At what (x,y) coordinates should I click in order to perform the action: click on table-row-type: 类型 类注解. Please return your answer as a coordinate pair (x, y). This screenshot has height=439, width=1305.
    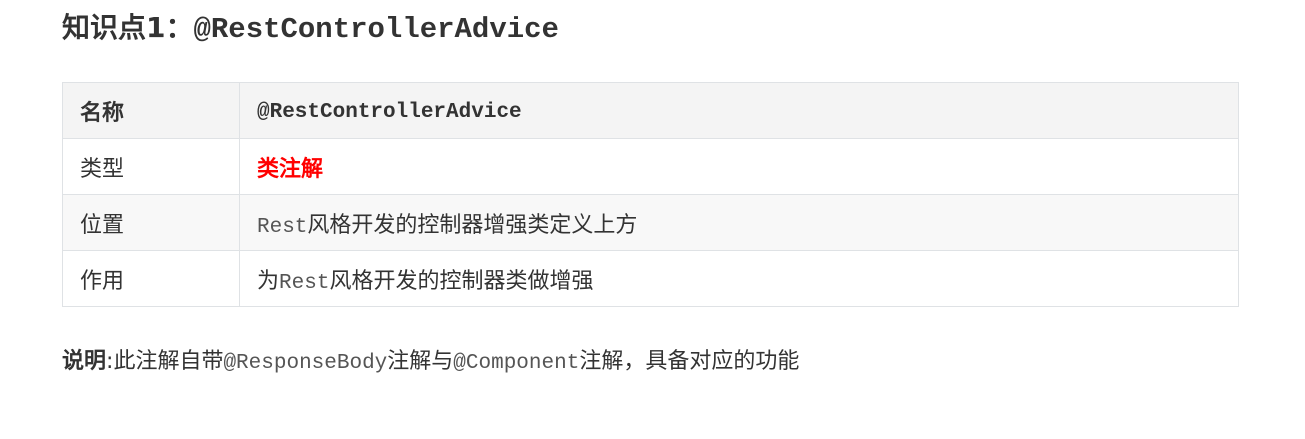
    Looking at the image, I should click on (650, 166).